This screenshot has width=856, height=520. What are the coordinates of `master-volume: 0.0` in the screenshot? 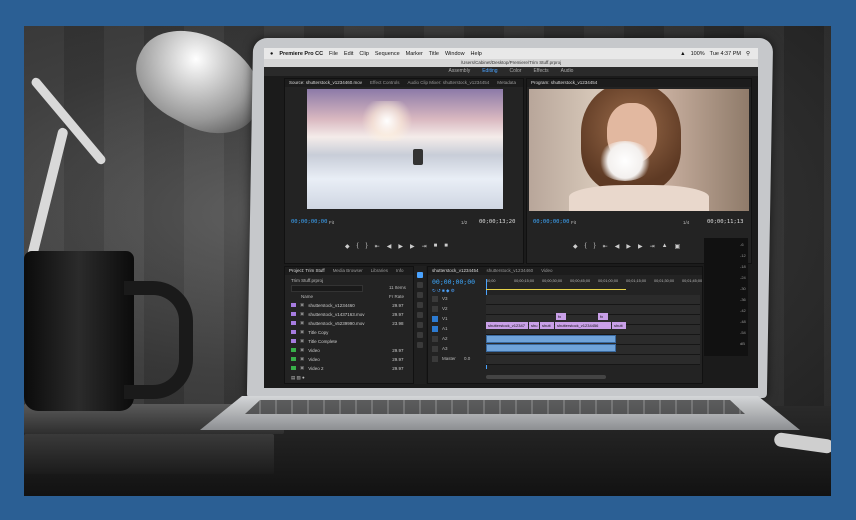 It's located at (467, 358).